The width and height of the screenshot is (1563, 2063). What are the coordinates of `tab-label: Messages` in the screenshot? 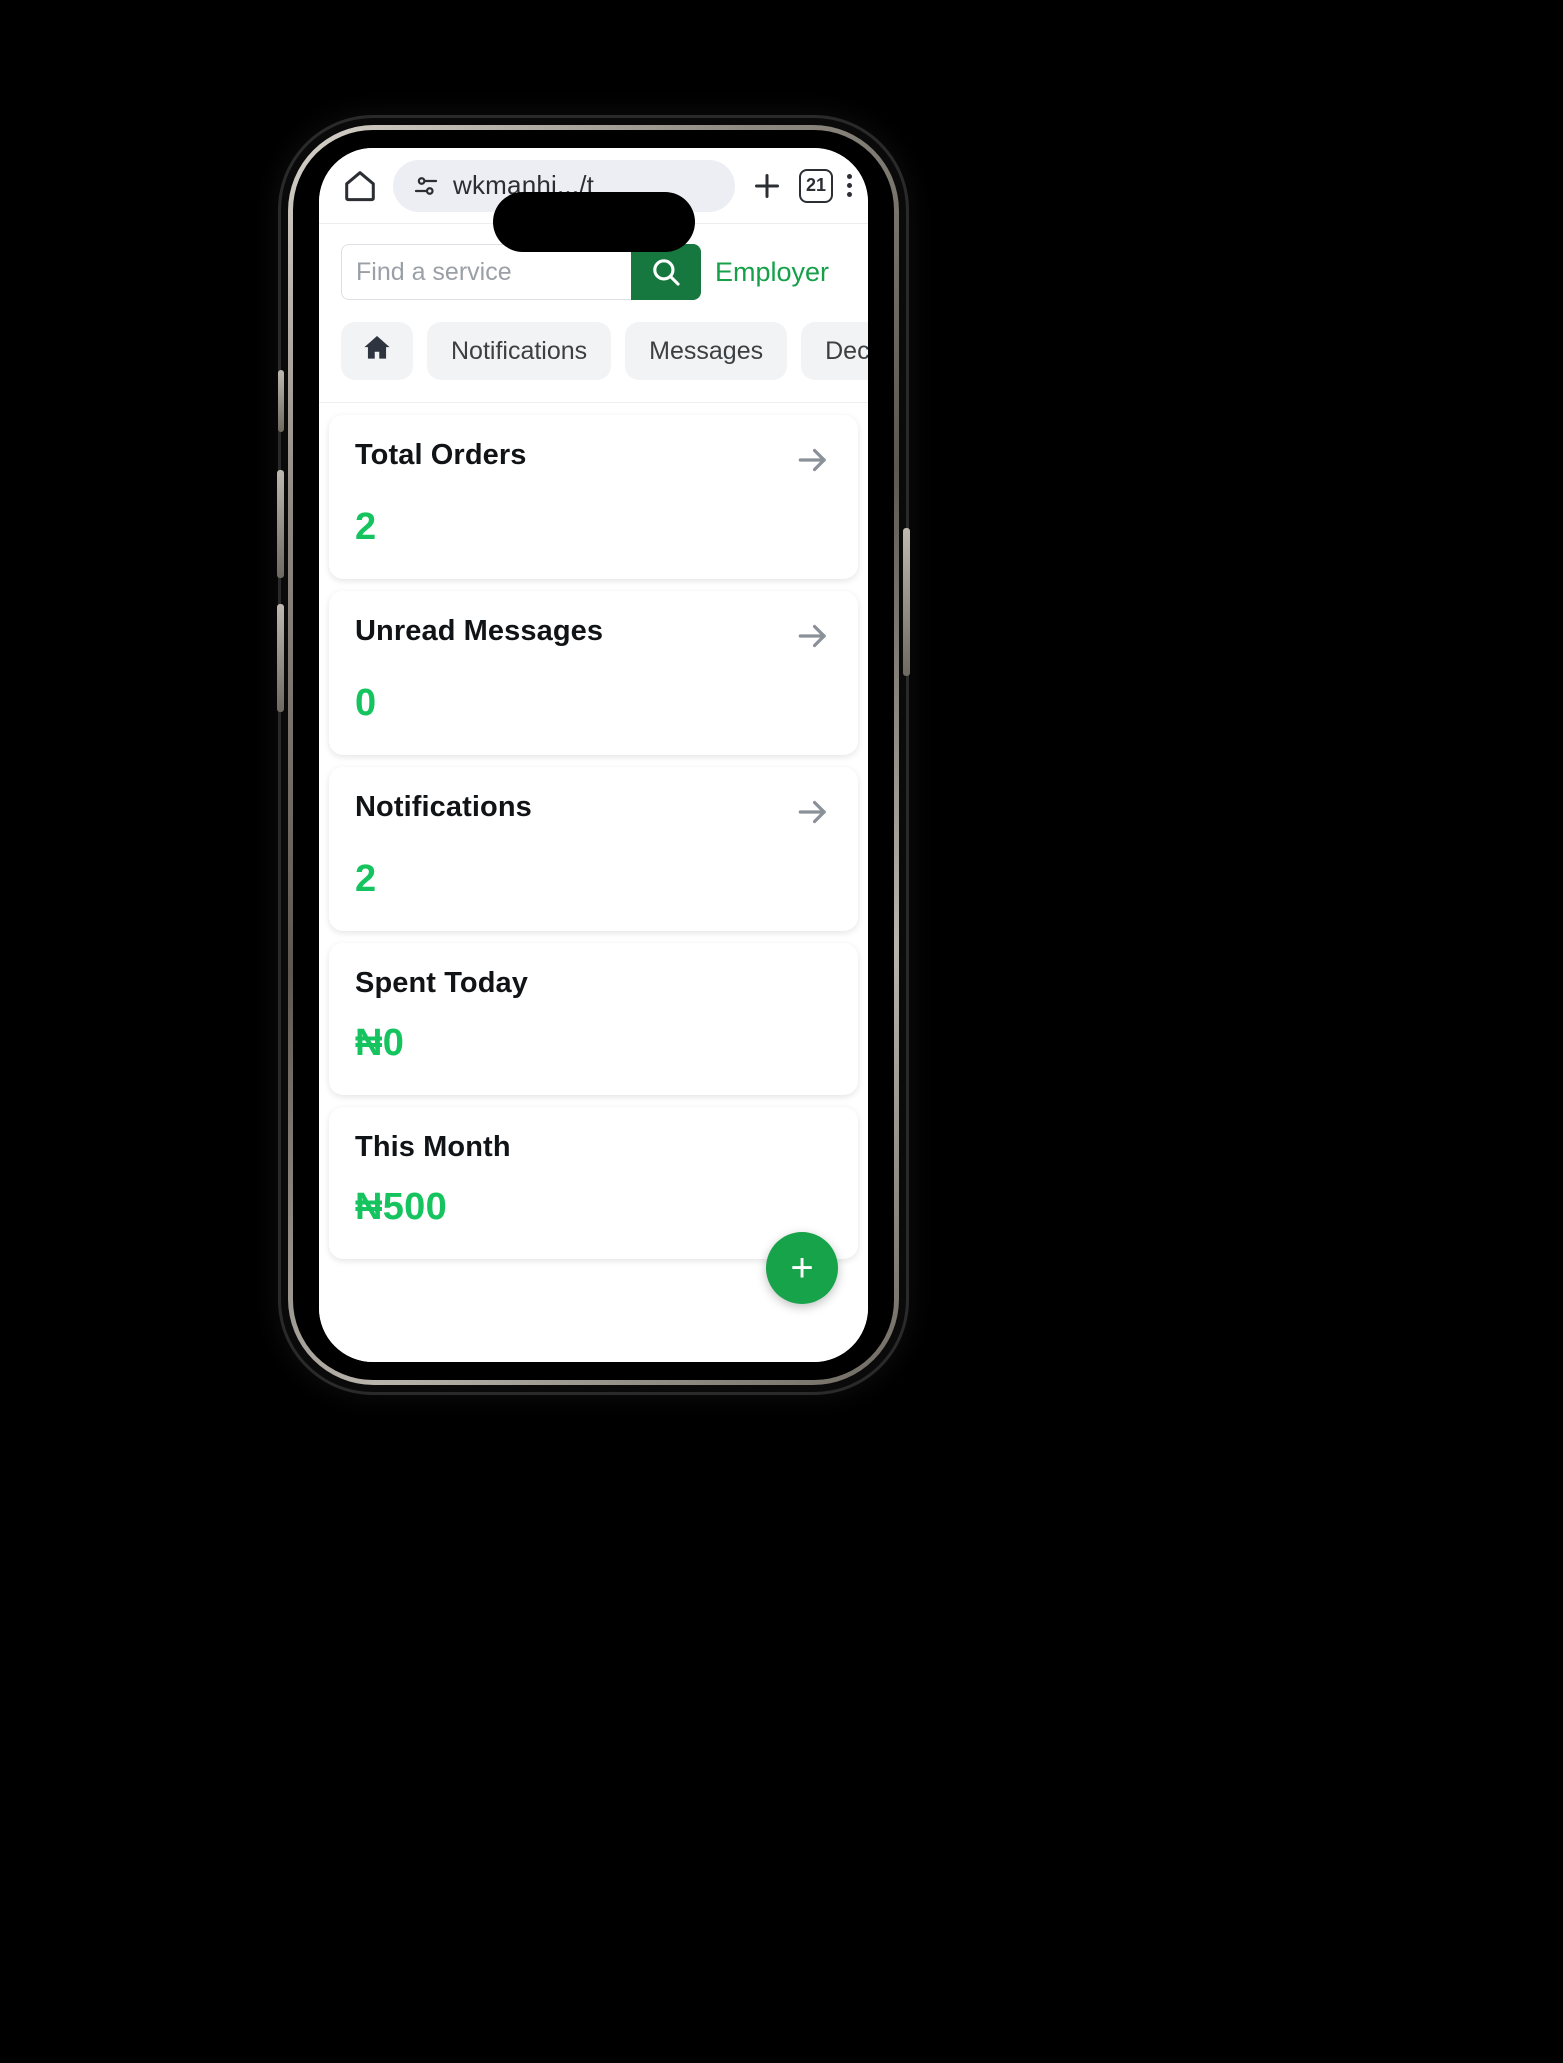 It's located at (706, 350).